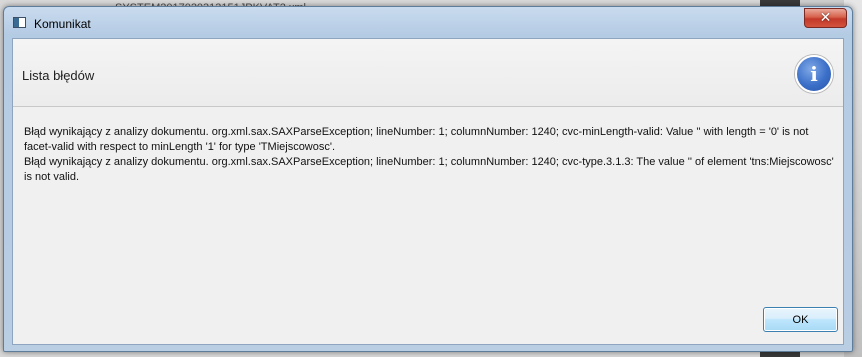  I want to click on info-glyph: i, so click(814, 74).